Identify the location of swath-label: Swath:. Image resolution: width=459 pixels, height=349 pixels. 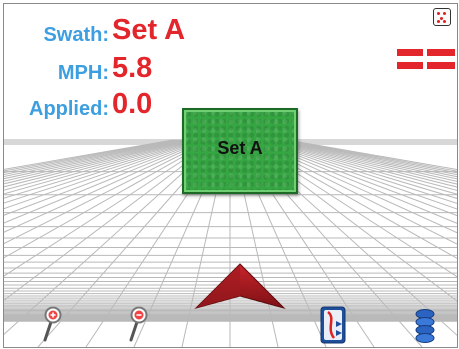
(76, 35).